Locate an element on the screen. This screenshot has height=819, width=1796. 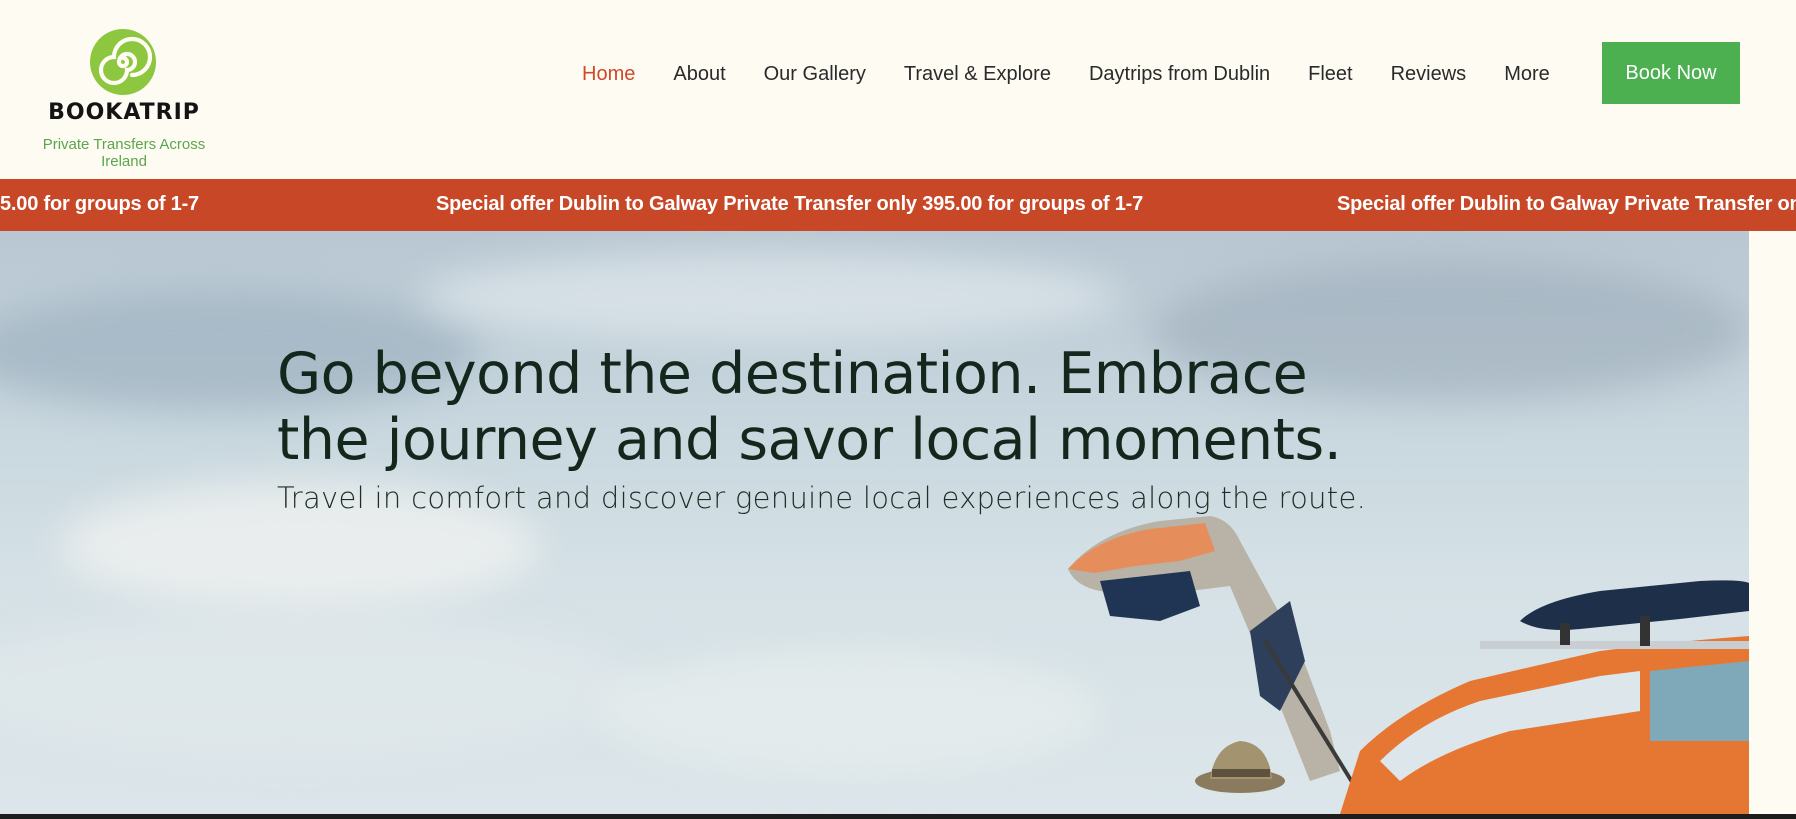
nav-daytrips-from-dublin: Daytrips from Dublin is located at coordinates (1179, 74).